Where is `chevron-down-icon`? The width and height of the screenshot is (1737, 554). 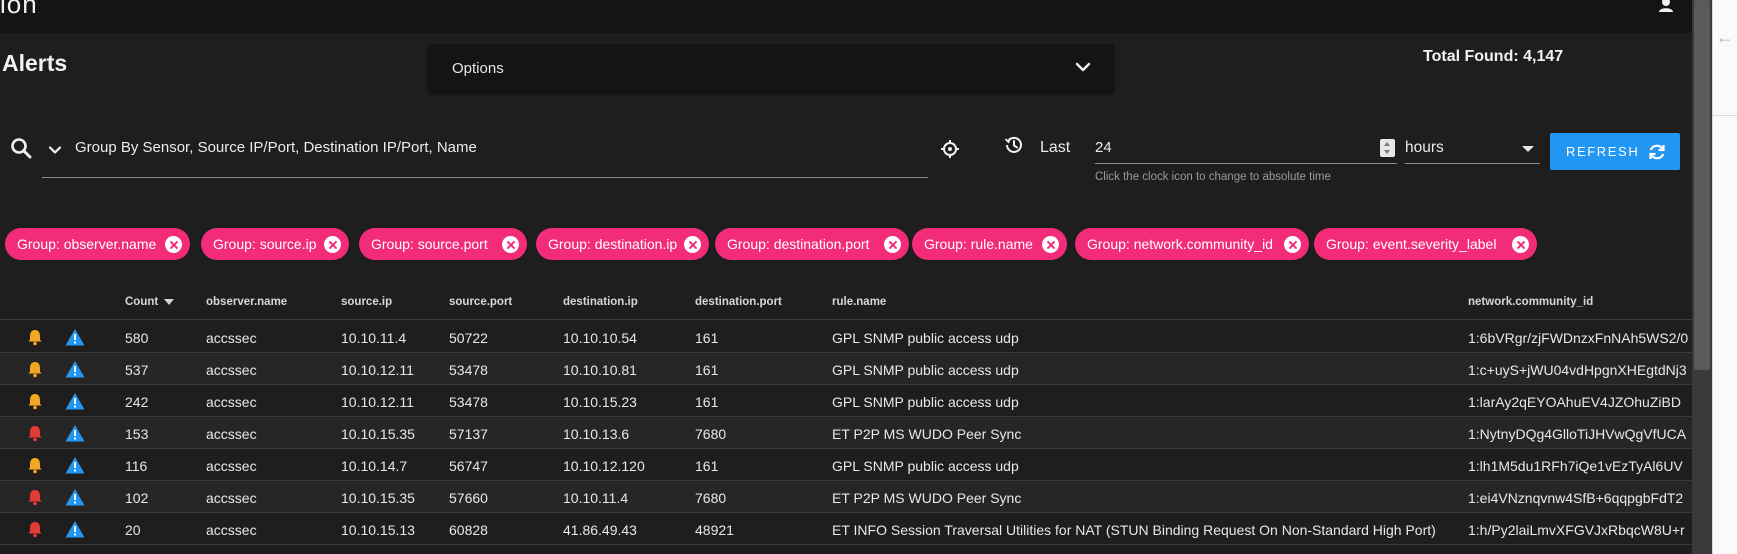
chevron-down-icon is located at coordinates (1083, 67).